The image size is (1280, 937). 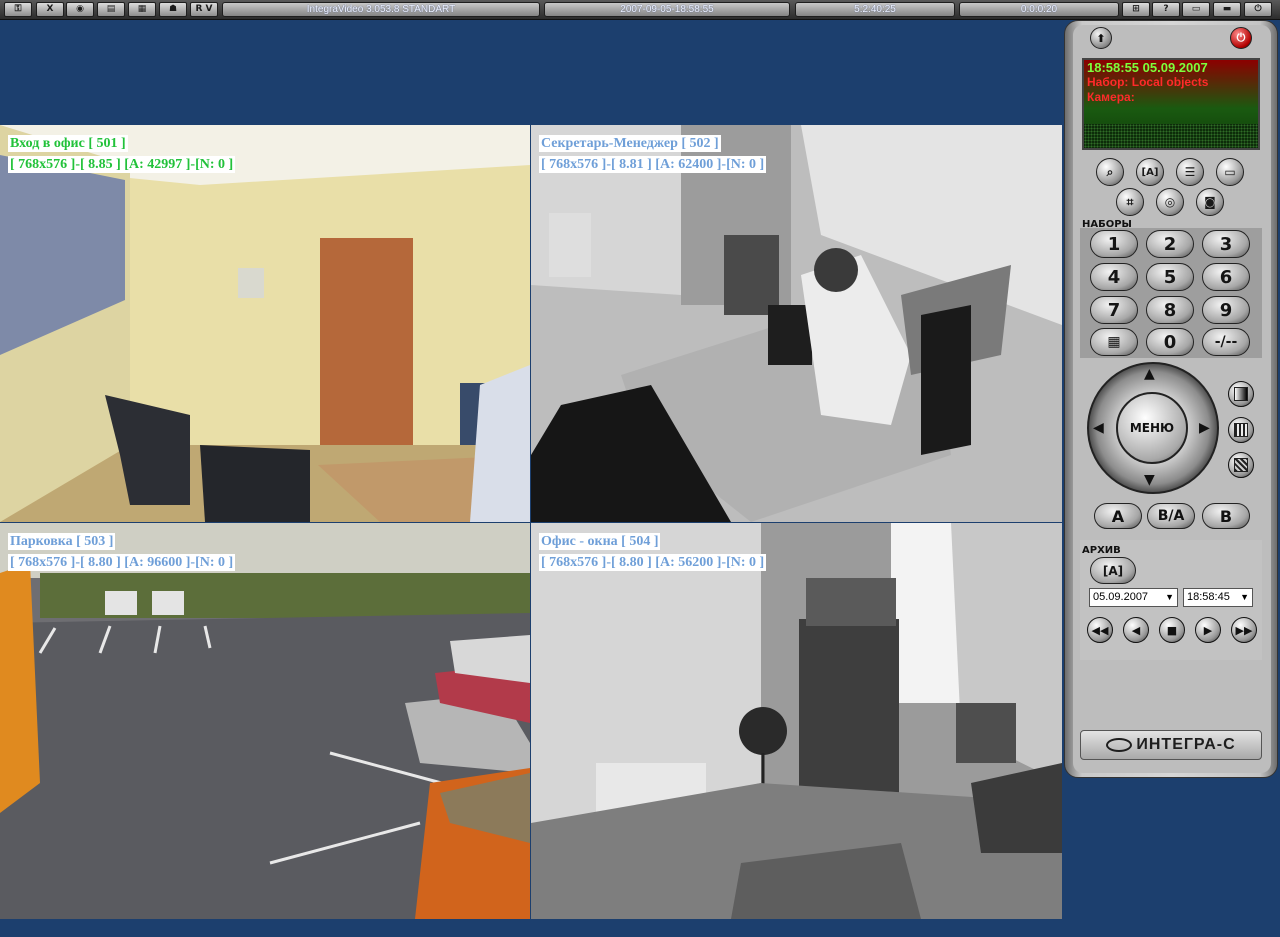 I want to click on uptime-field: 5:2:40:25, so click(x=875, y=9).